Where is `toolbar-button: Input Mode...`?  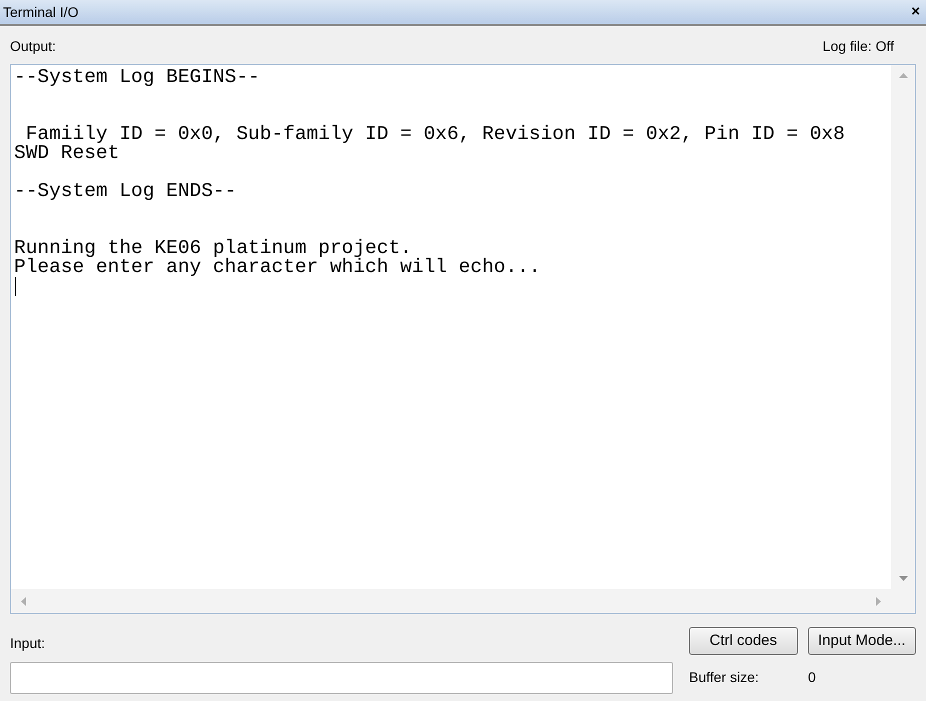
toolbar-button: Input Mode... is located at coordinates (862, 641).